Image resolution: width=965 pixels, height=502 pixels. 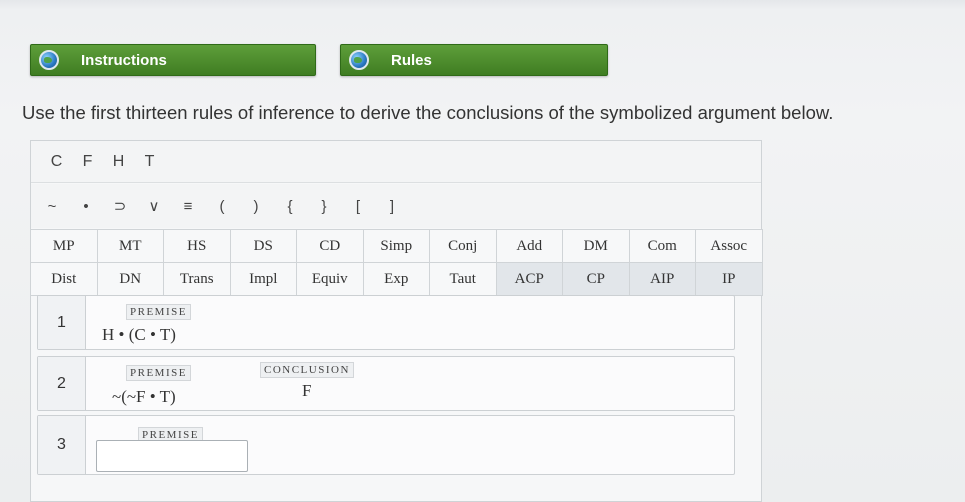 What do you see at coordinates (474, 60) in the screenshot?
I see `rules-tab: Rules` at bounding box center [474, 60].